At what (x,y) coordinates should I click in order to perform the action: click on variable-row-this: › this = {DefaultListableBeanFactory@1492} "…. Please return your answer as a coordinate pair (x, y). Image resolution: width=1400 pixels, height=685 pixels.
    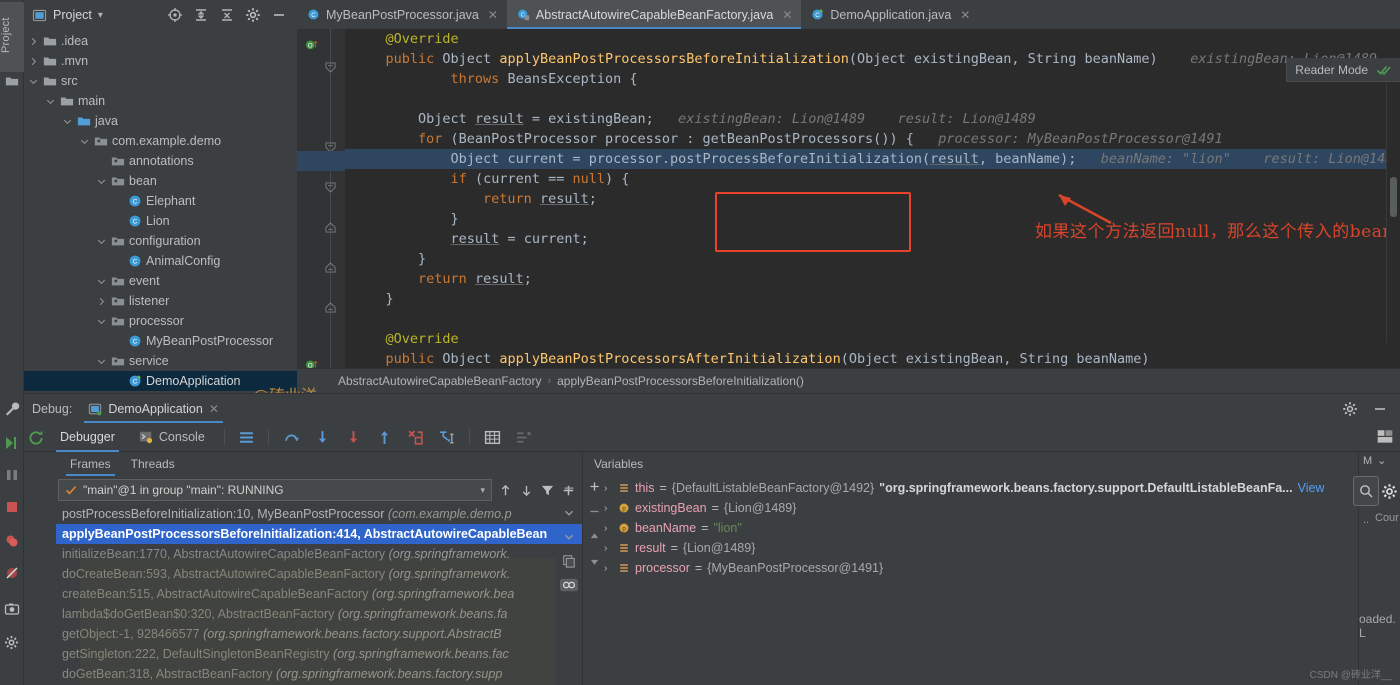
    Looking at the image, I should click on (971, 488).